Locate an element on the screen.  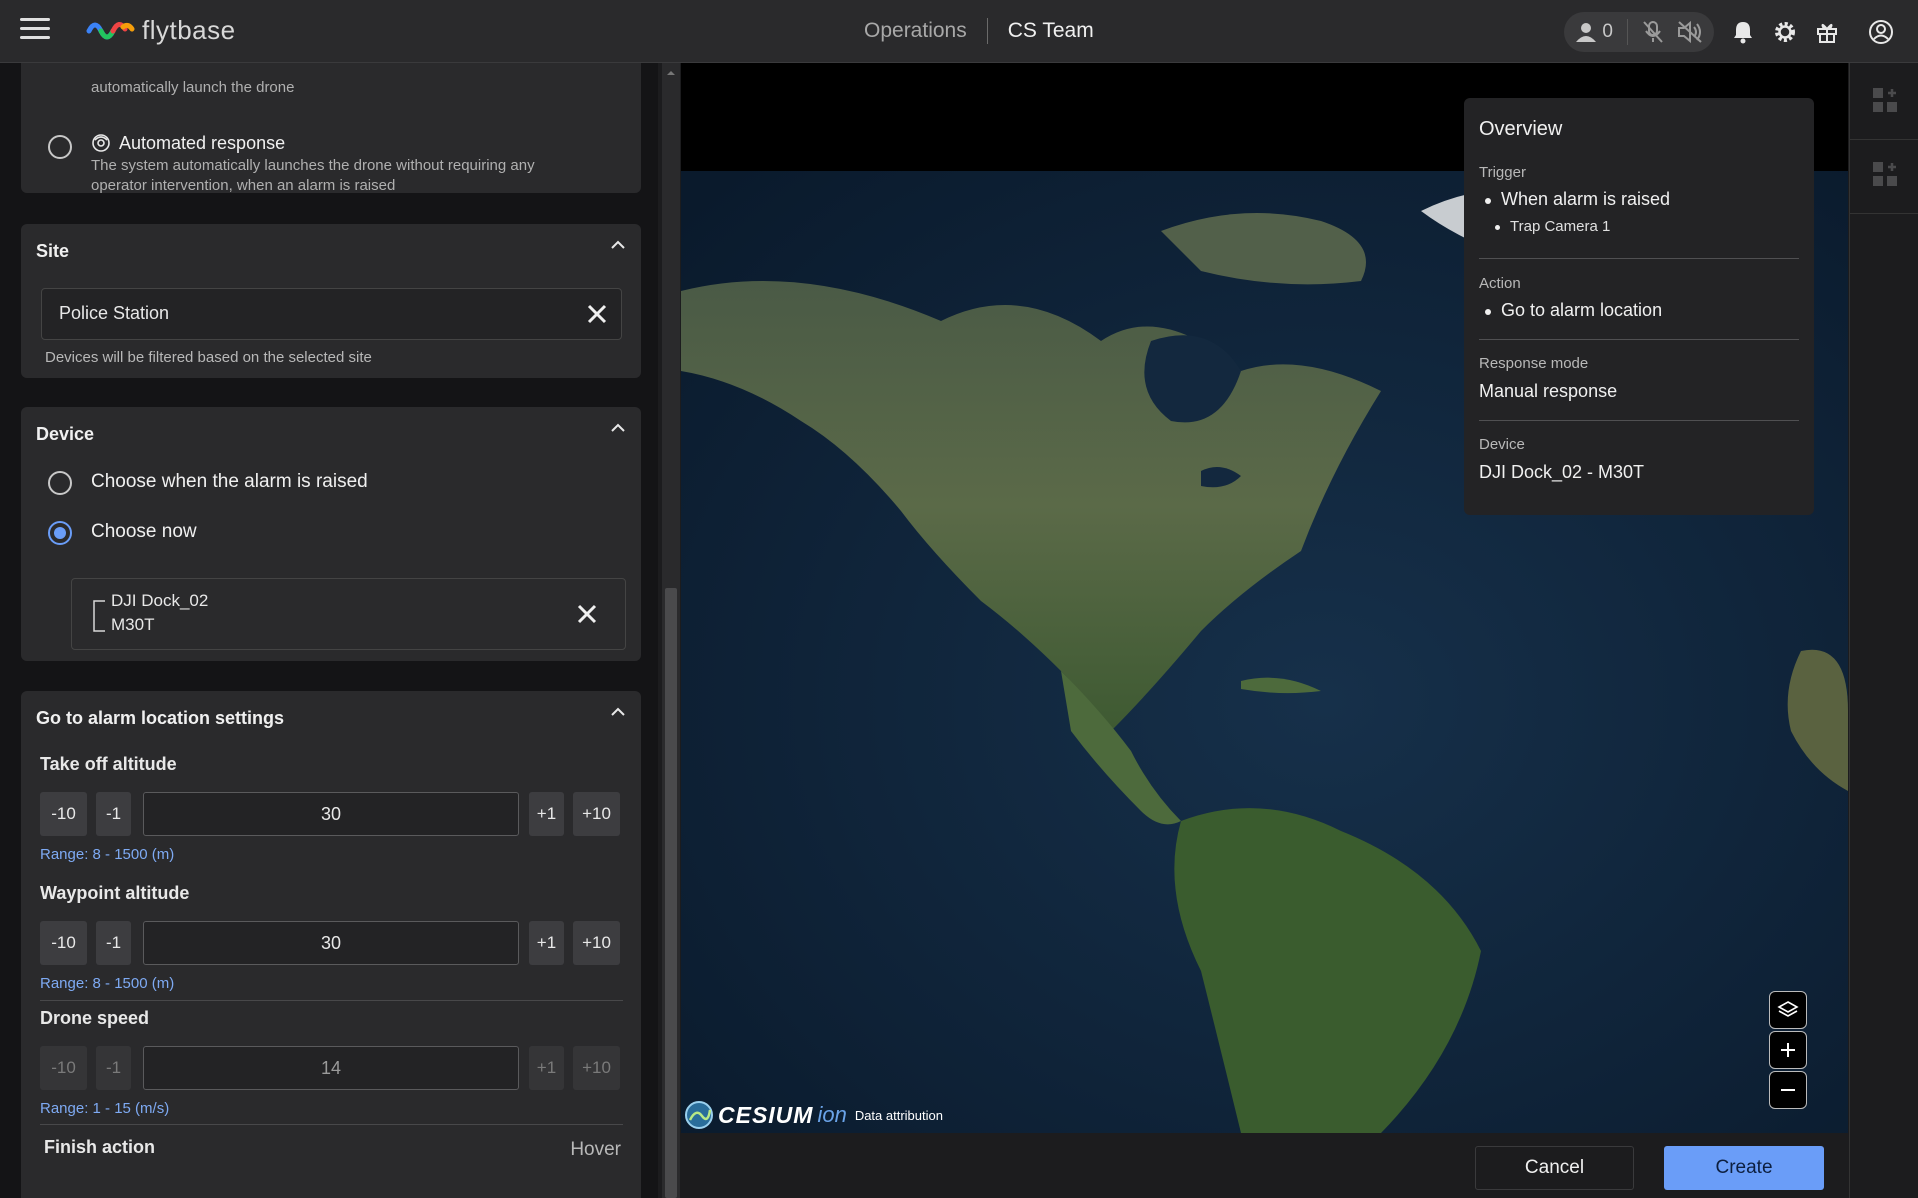
device-name: DJI Dock_02 is located at coordinates (160, 600).